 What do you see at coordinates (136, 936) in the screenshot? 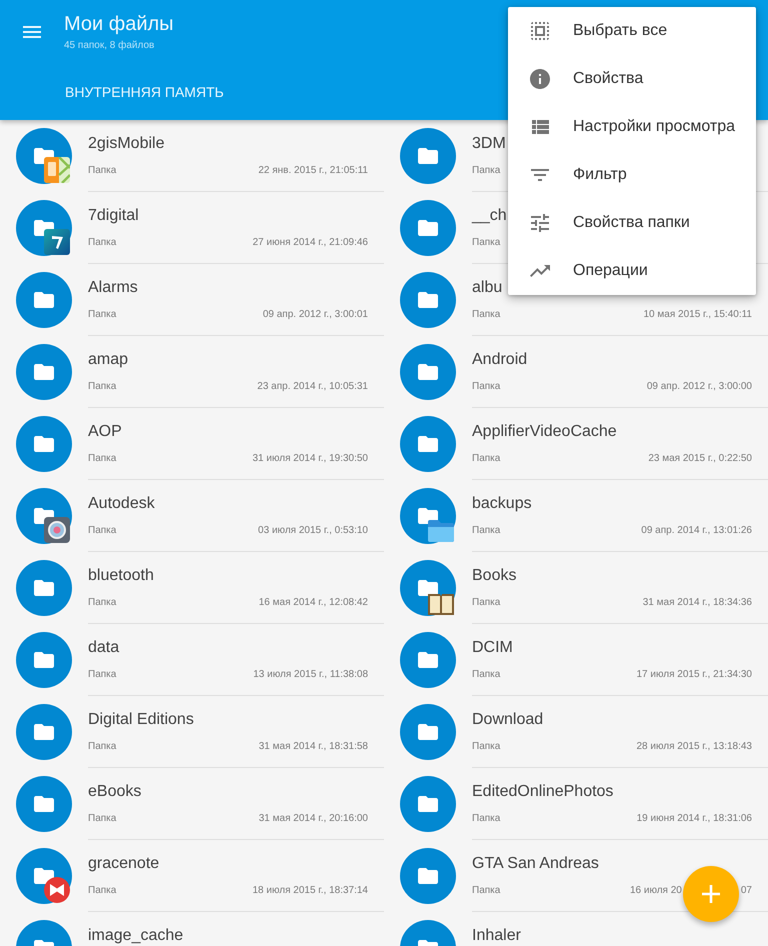
I see `folder-name: image_cache` at bounding box center [136, 936].